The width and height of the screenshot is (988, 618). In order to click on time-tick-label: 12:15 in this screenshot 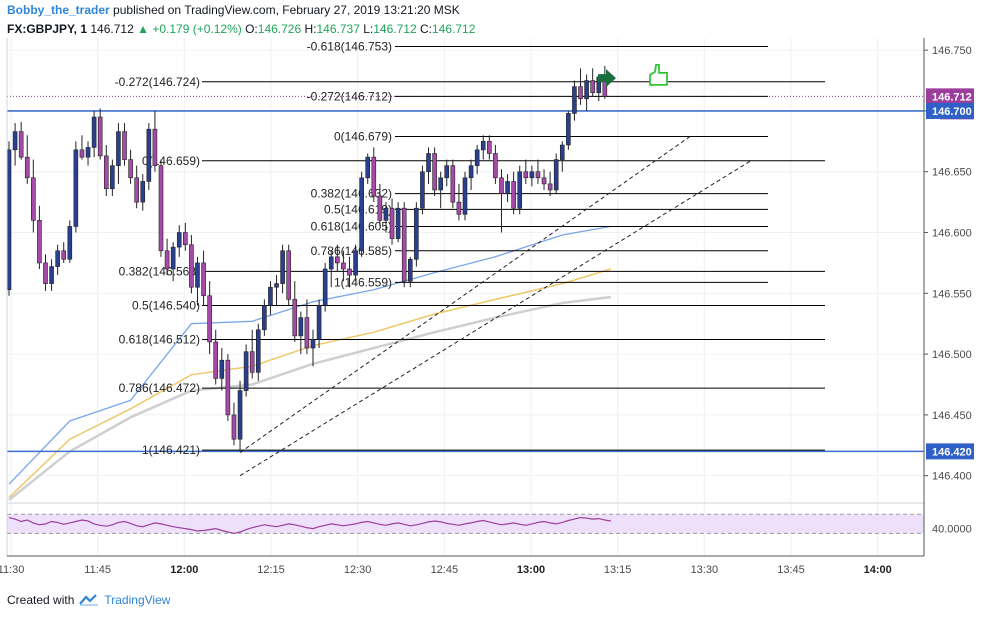, I will do `click(271, 570)`.